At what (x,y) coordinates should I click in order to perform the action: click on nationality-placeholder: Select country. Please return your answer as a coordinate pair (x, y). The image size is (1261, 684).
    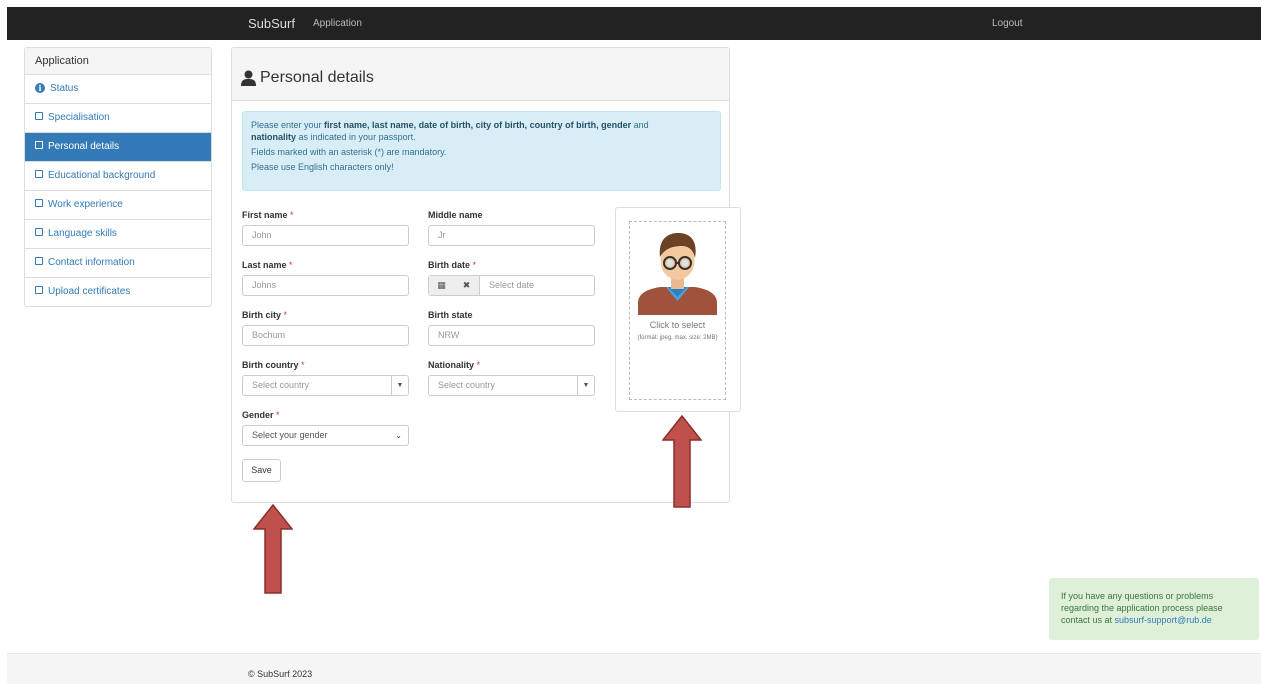
    Looking at the image, I should click on (467, 385).